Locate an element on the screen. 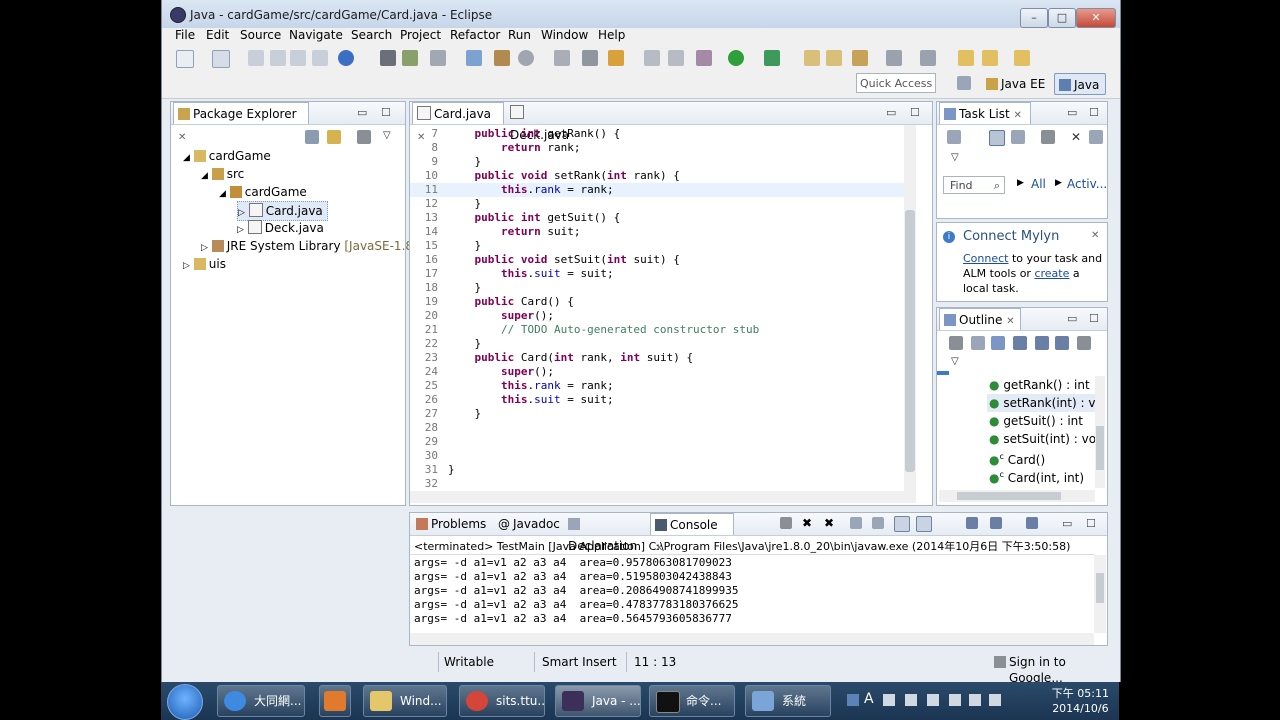 The image size is (1280, 720). ime-mode: A is located at coordinates (869, 699).